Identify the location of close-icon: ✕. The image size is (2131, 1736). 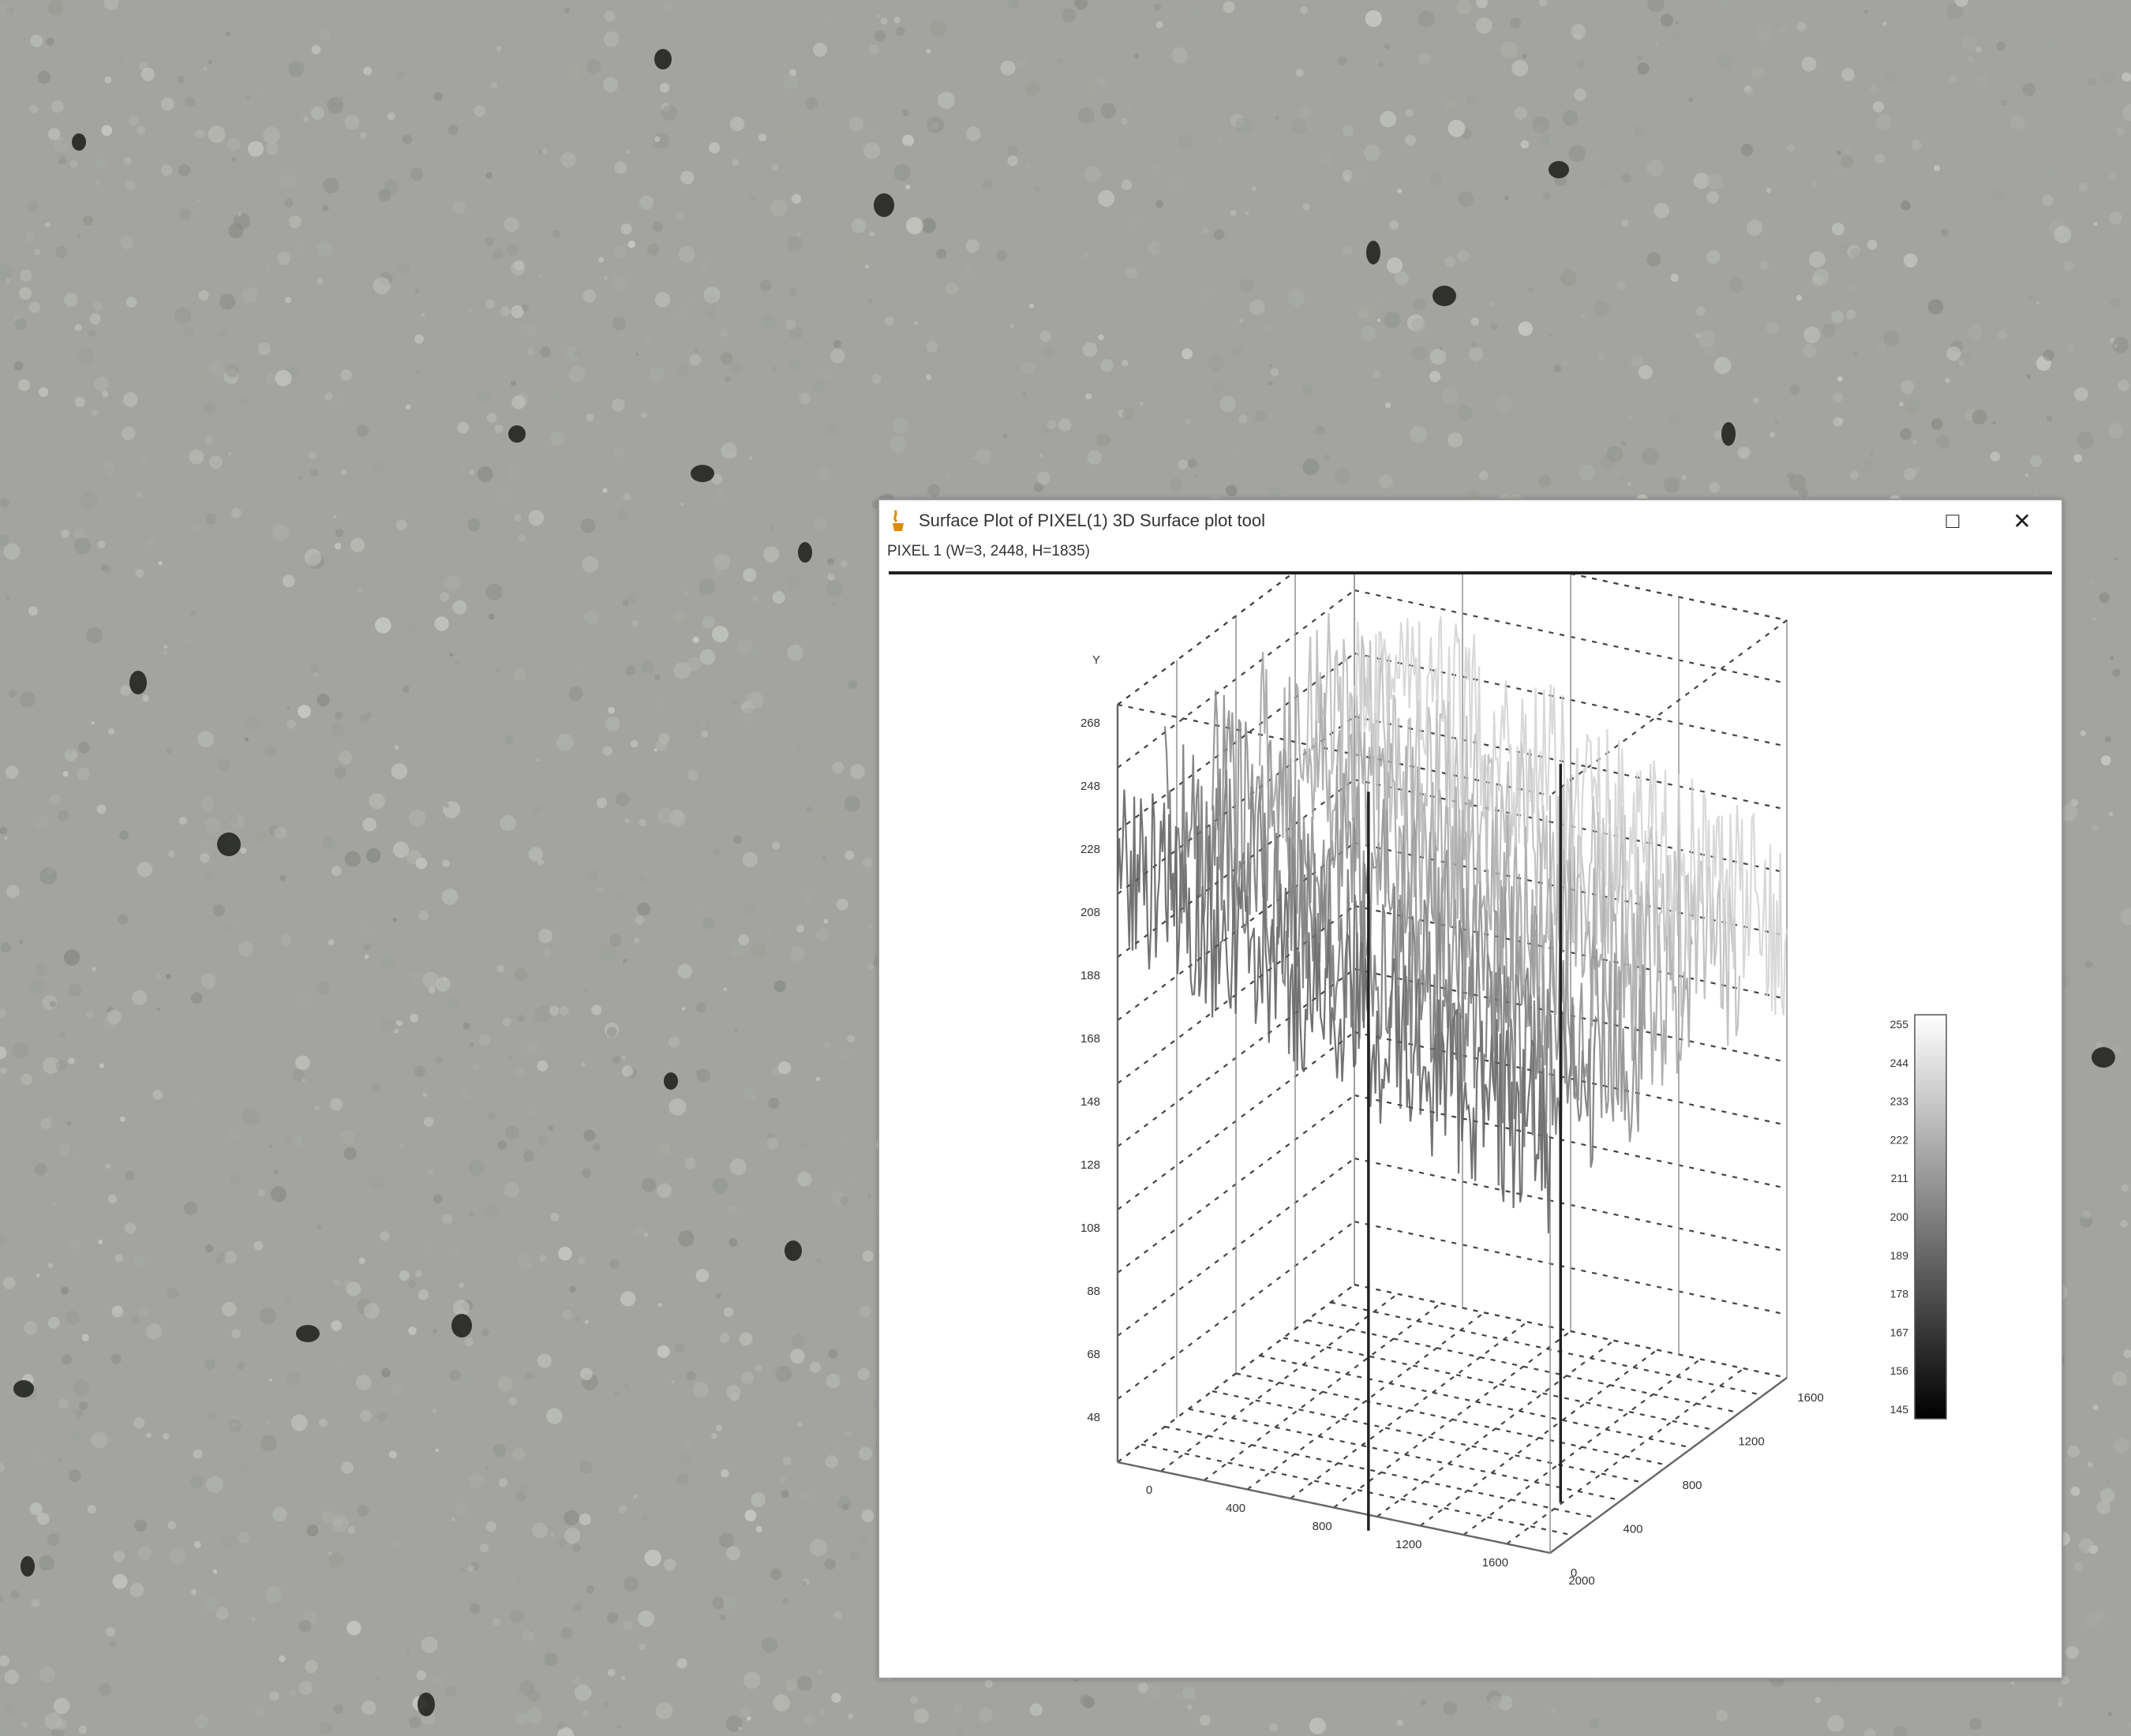
(2022, 520).